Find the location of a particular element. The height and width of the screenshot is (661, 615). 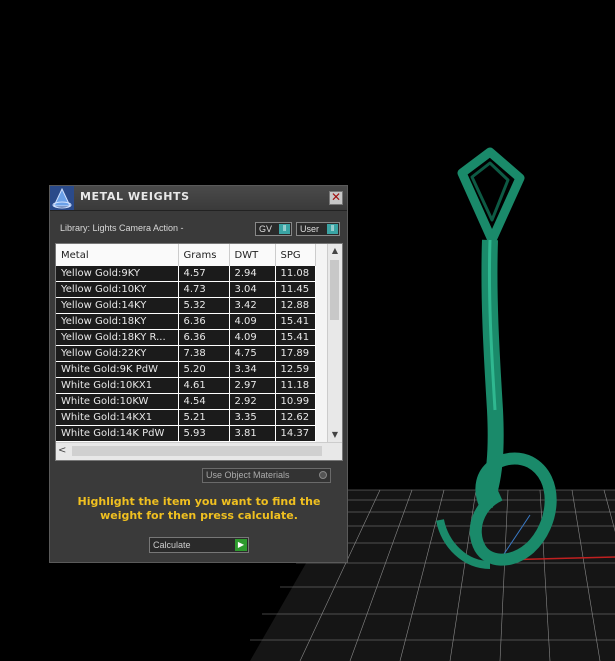

table-cell: 3.35 is located at coordinates (252, 417).